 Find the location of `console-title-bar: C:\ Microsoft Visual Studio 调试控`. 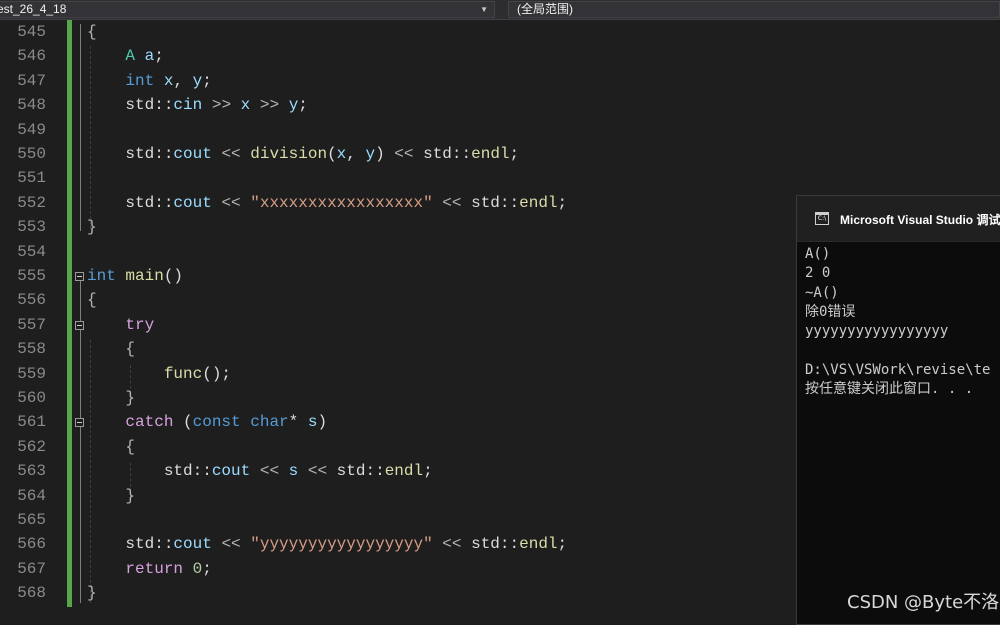

console-title-bar: C:\ Microsoft Visual Studio 调试控 is located at coordinates (898, 219).